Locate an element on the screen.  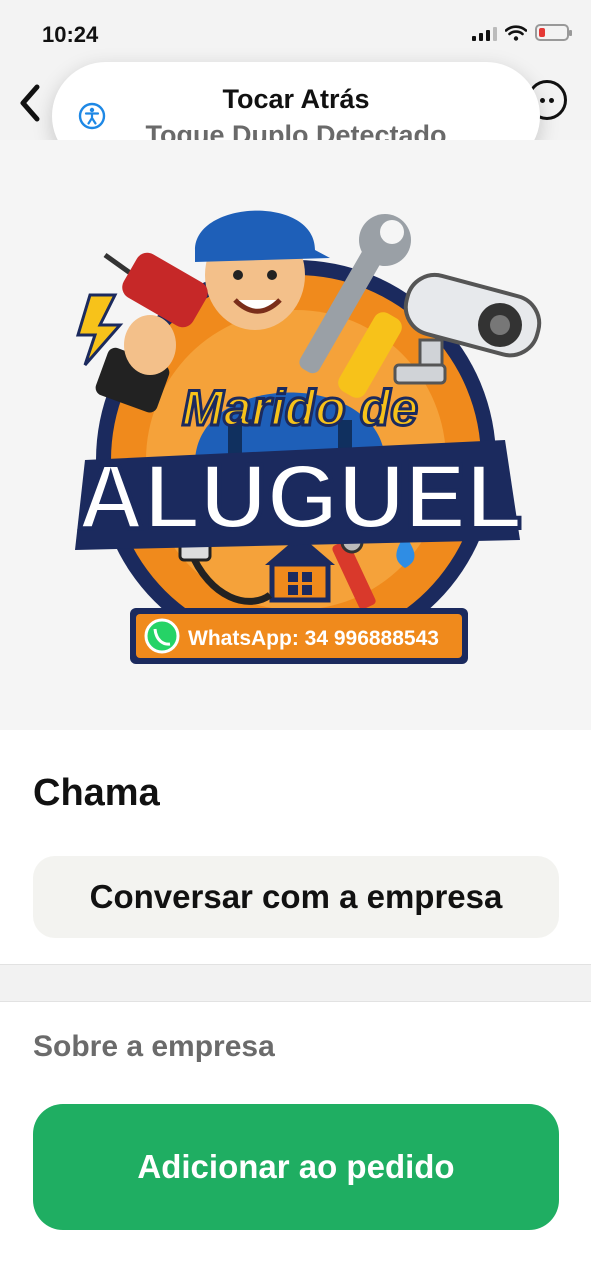
toast-title: Tocar Atrás is located at coordinates (296, 99).